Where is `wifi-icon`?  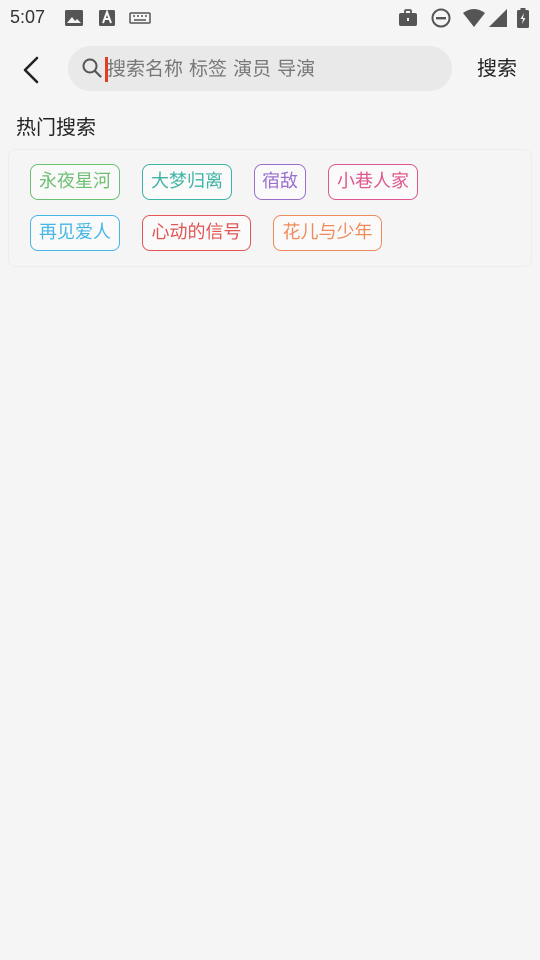 wifi-icon is located at coordinates (474, 18).